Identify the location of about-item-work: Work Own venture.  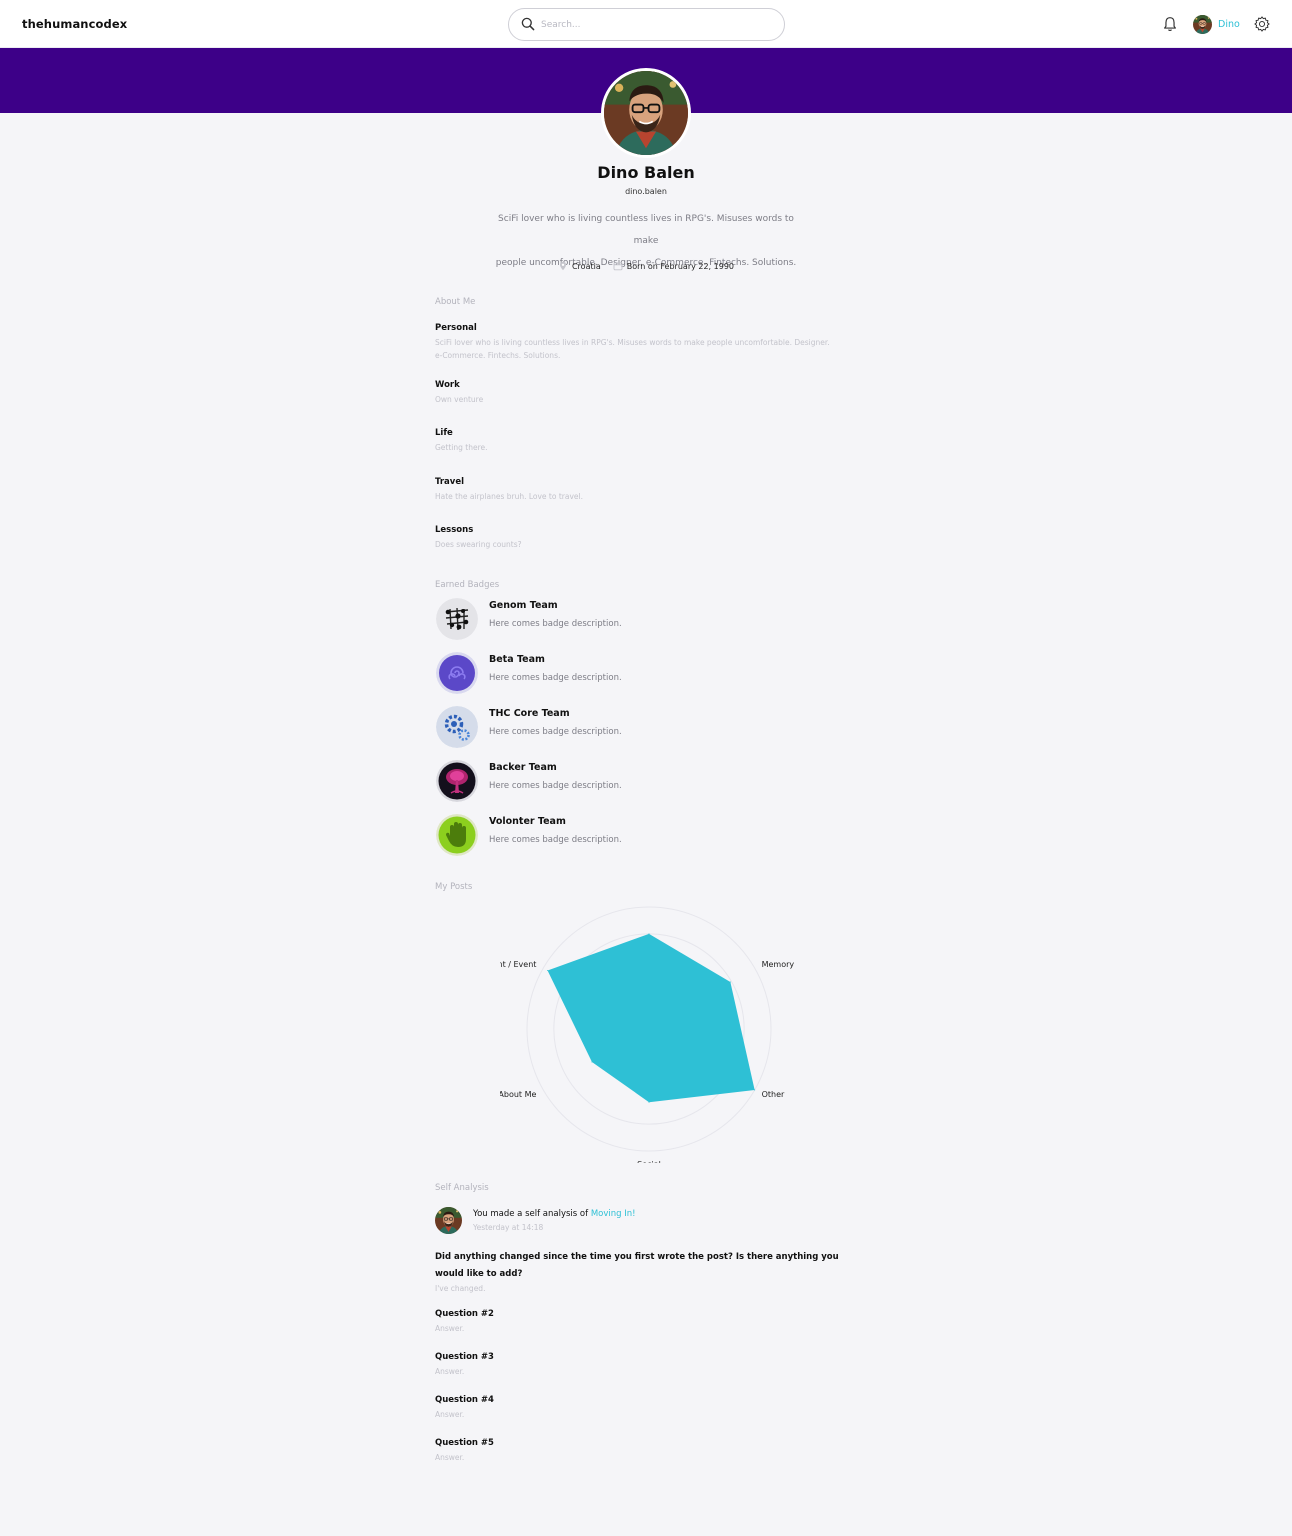
(635, 393).